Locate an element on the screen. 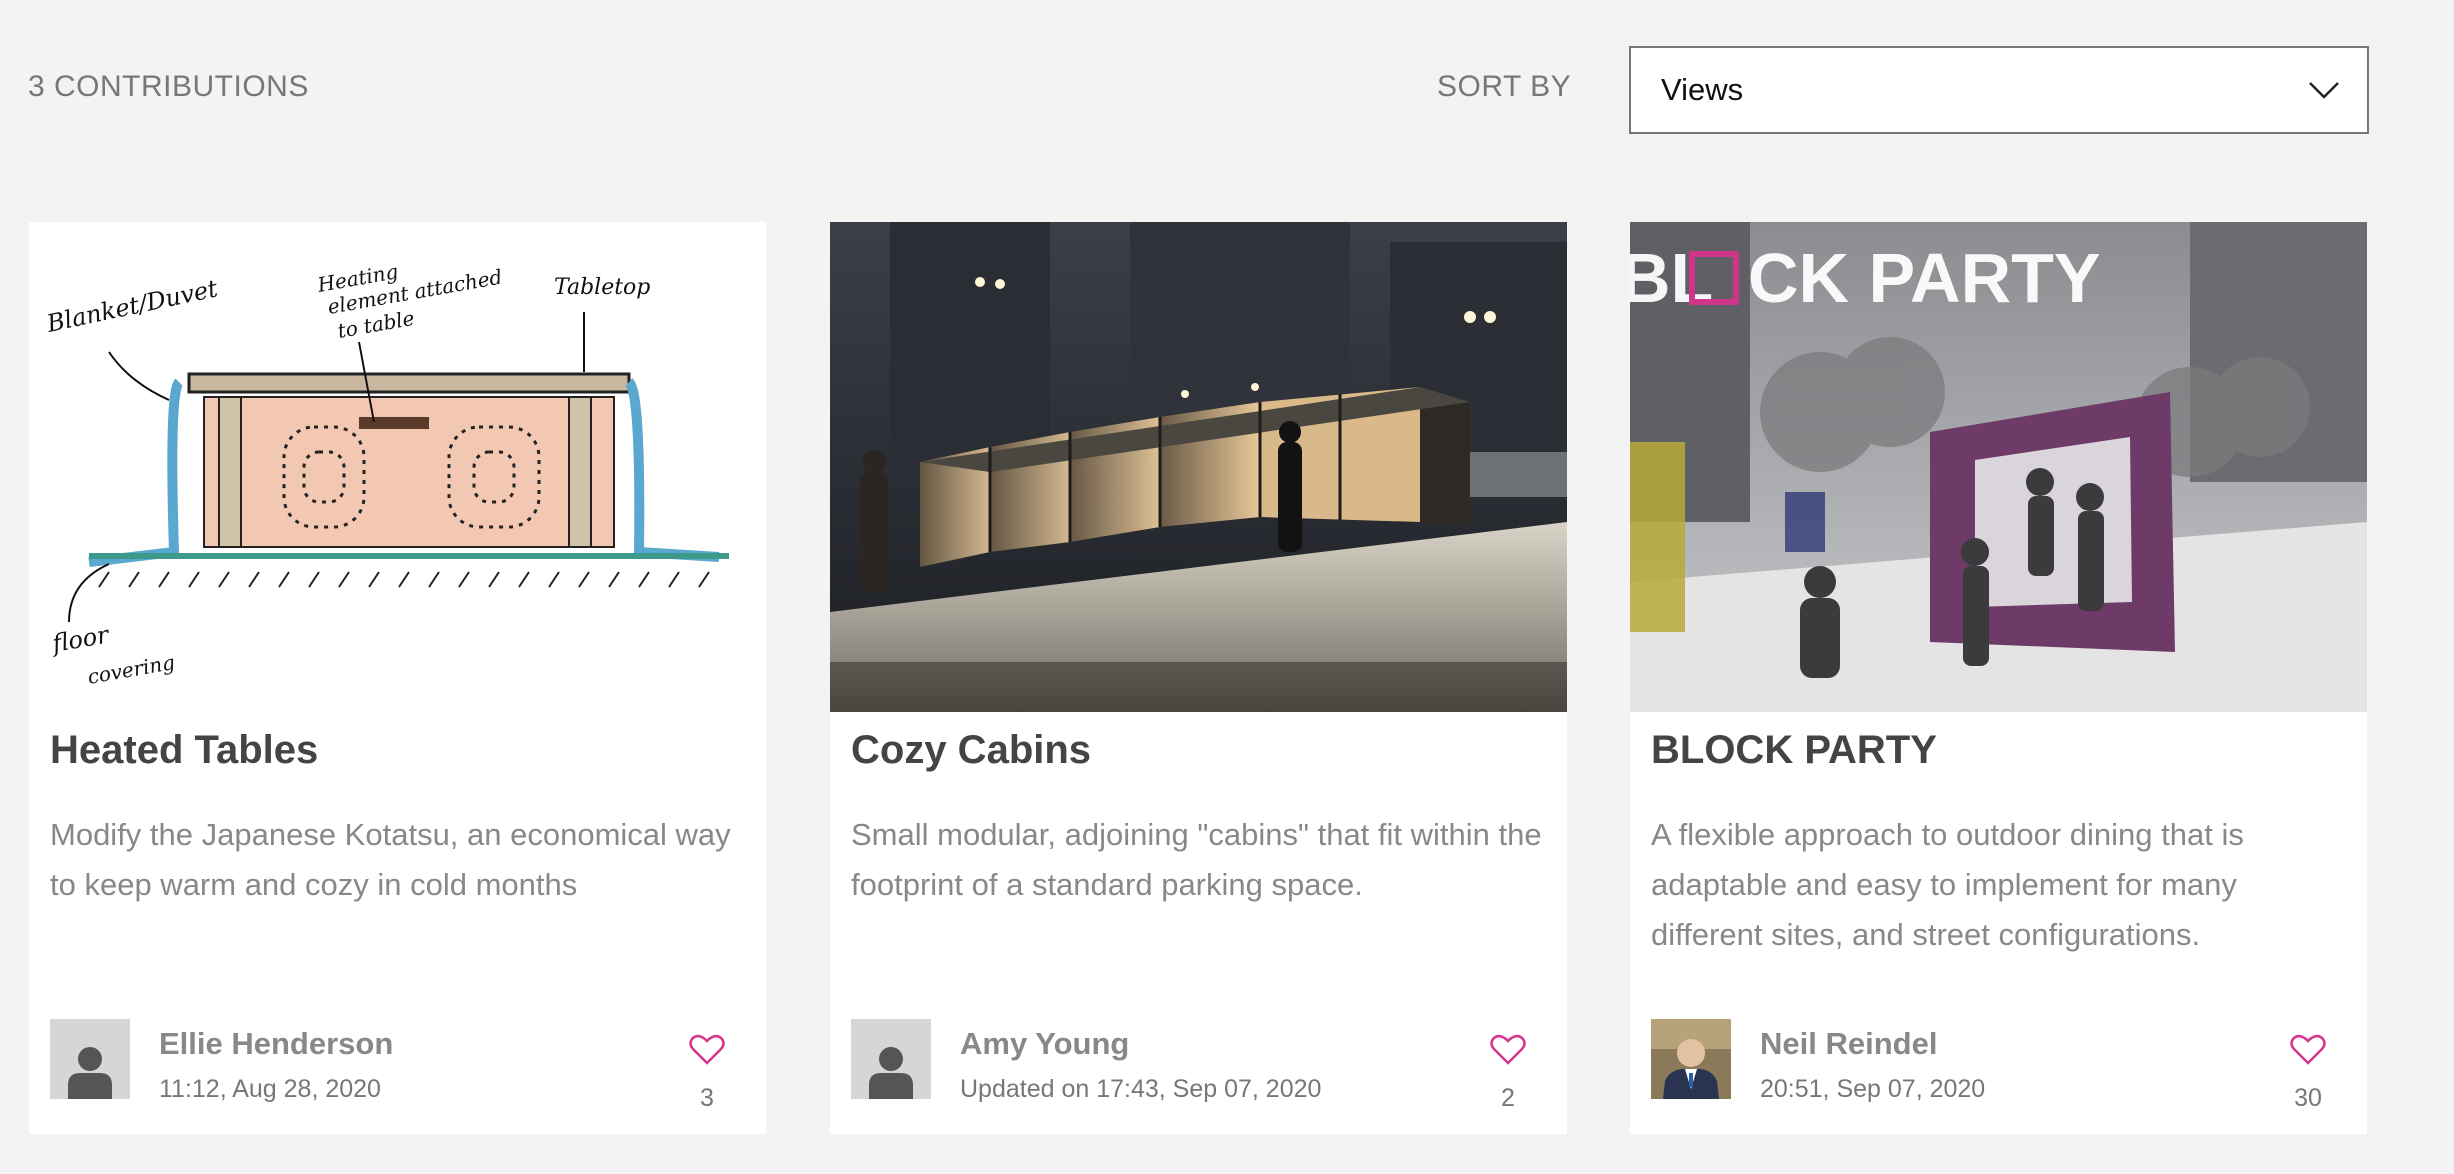  card-image-cabins is located at coordinates (1198, 467).